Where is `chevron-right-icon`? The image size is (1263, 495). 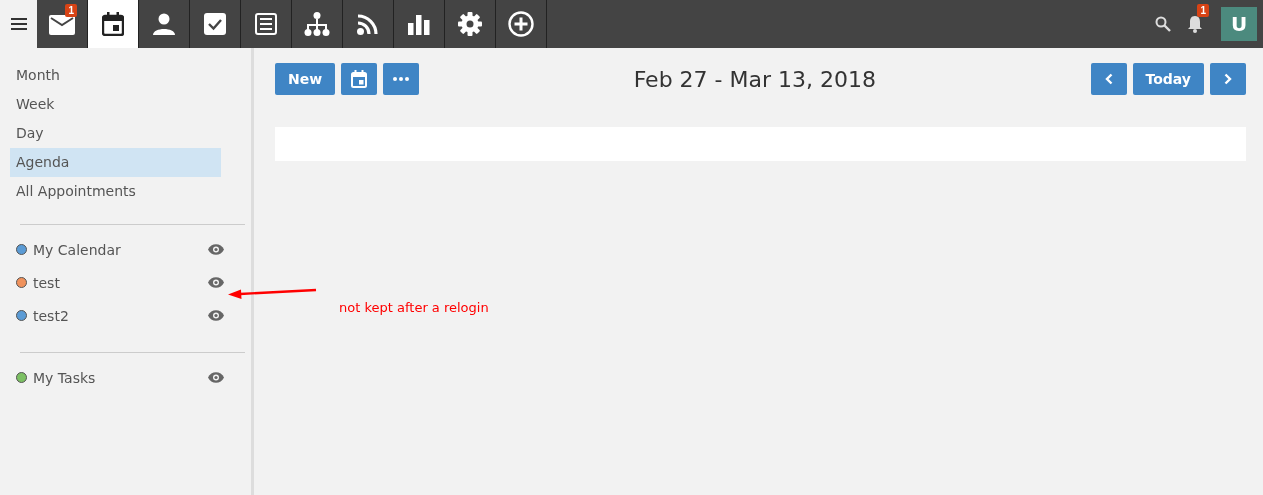
chevron-right-icon is located at coordinates (1228, 79).